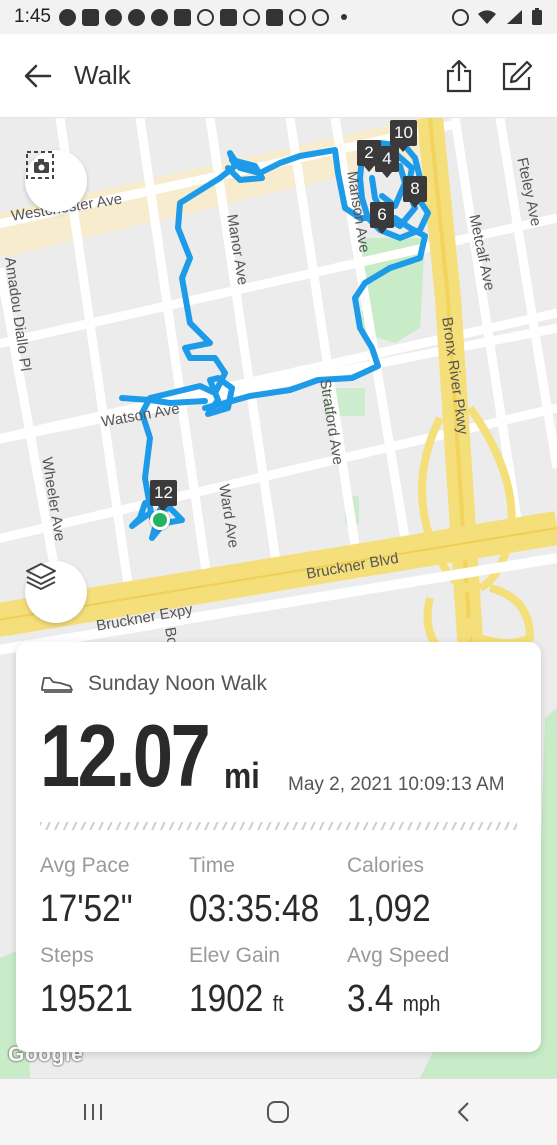 This screenshot has height=1145, width=557. What do you see at coordinates (396, 784) in the screenshot?
I see `activity-date: May 2, 2021 10:09:13 AM` at bounding box center [396, 784].